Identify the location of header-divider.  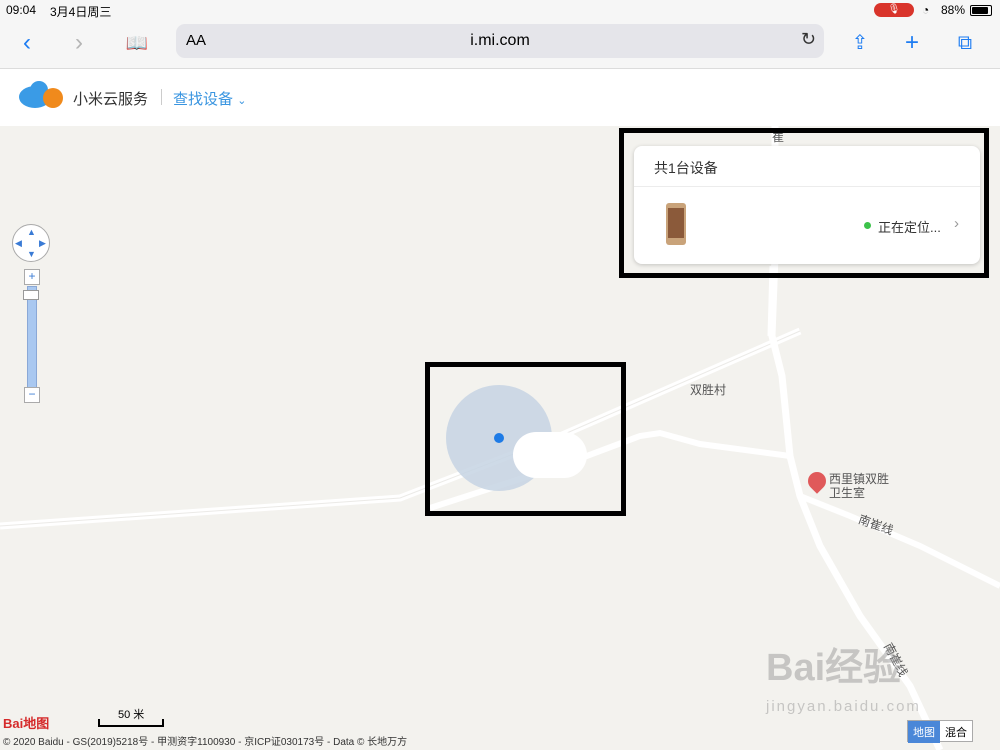
(161, 97).